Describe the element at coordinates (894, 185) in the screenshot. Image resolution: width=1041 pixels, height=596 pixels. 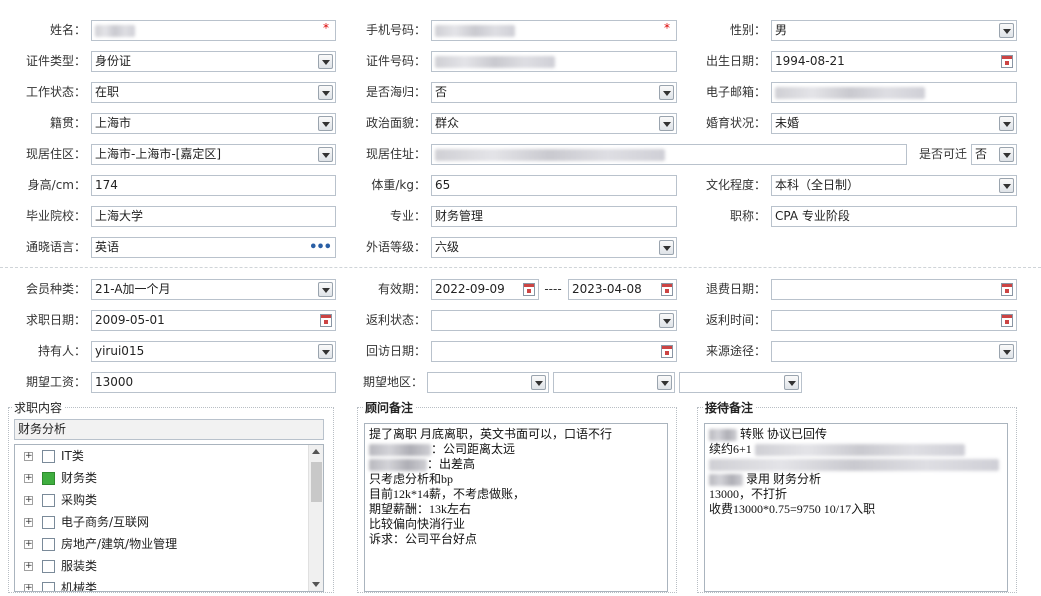
I see `education-select: 本科（全日制）` at that location.